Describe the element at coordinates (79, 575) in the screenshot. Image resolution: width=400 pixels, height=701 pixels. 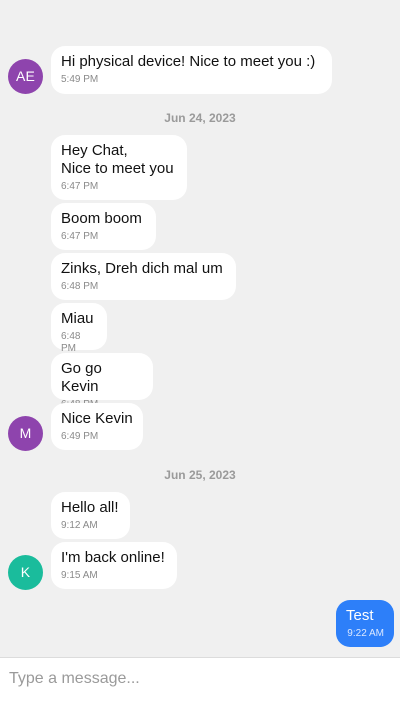
I see `message-time: 9:15 AM` at that location.